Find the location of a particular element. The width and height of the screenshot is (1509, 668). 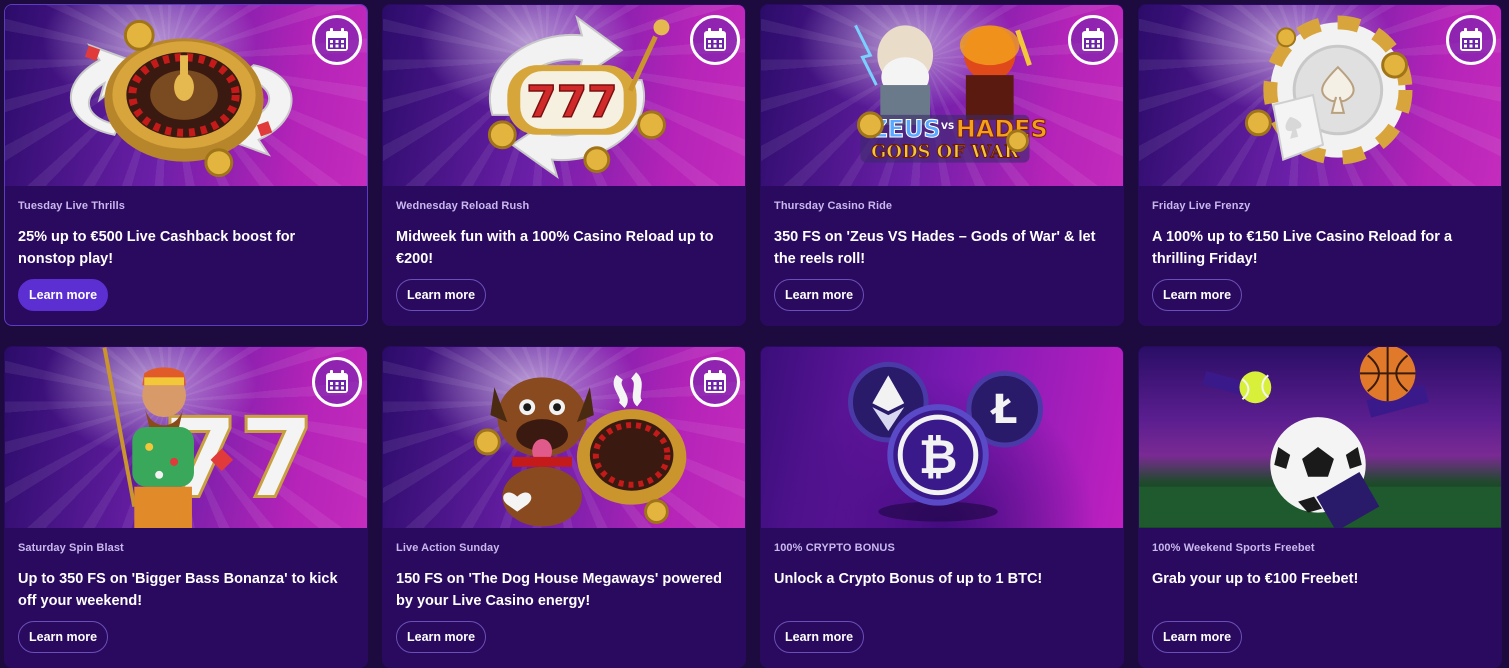

svg-text: HADES is located at coordinates (1002, 129).